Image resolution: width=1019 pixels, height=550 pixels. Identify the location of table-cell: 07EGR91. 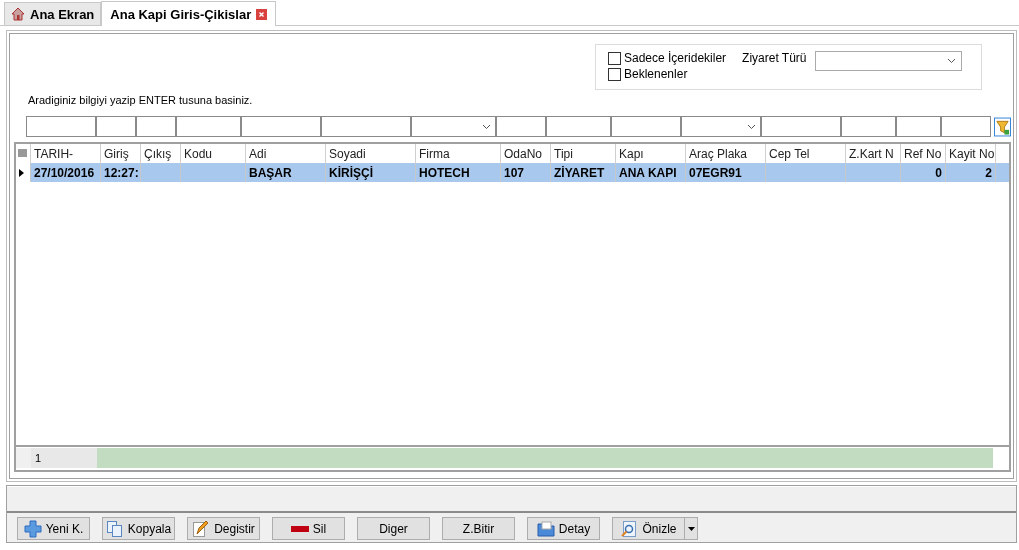
(715, 172).